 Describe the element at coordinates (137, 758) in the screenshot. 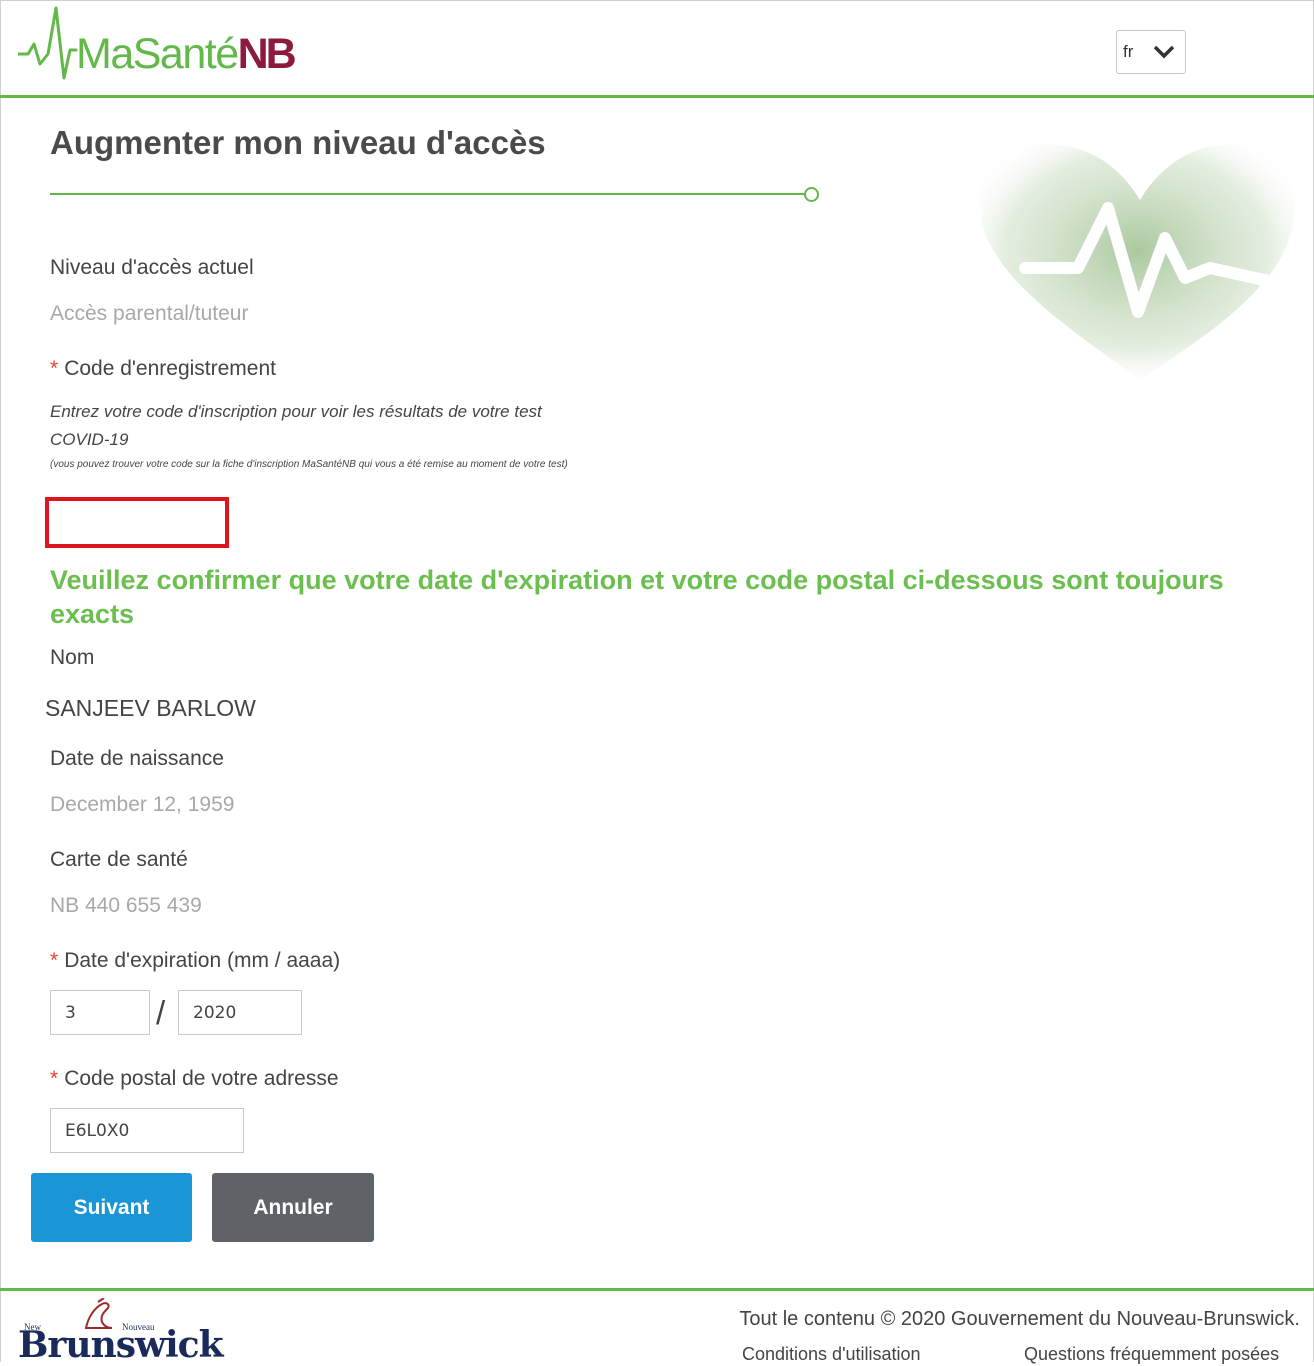

I see `dob-label: Date de naissance` at that location.